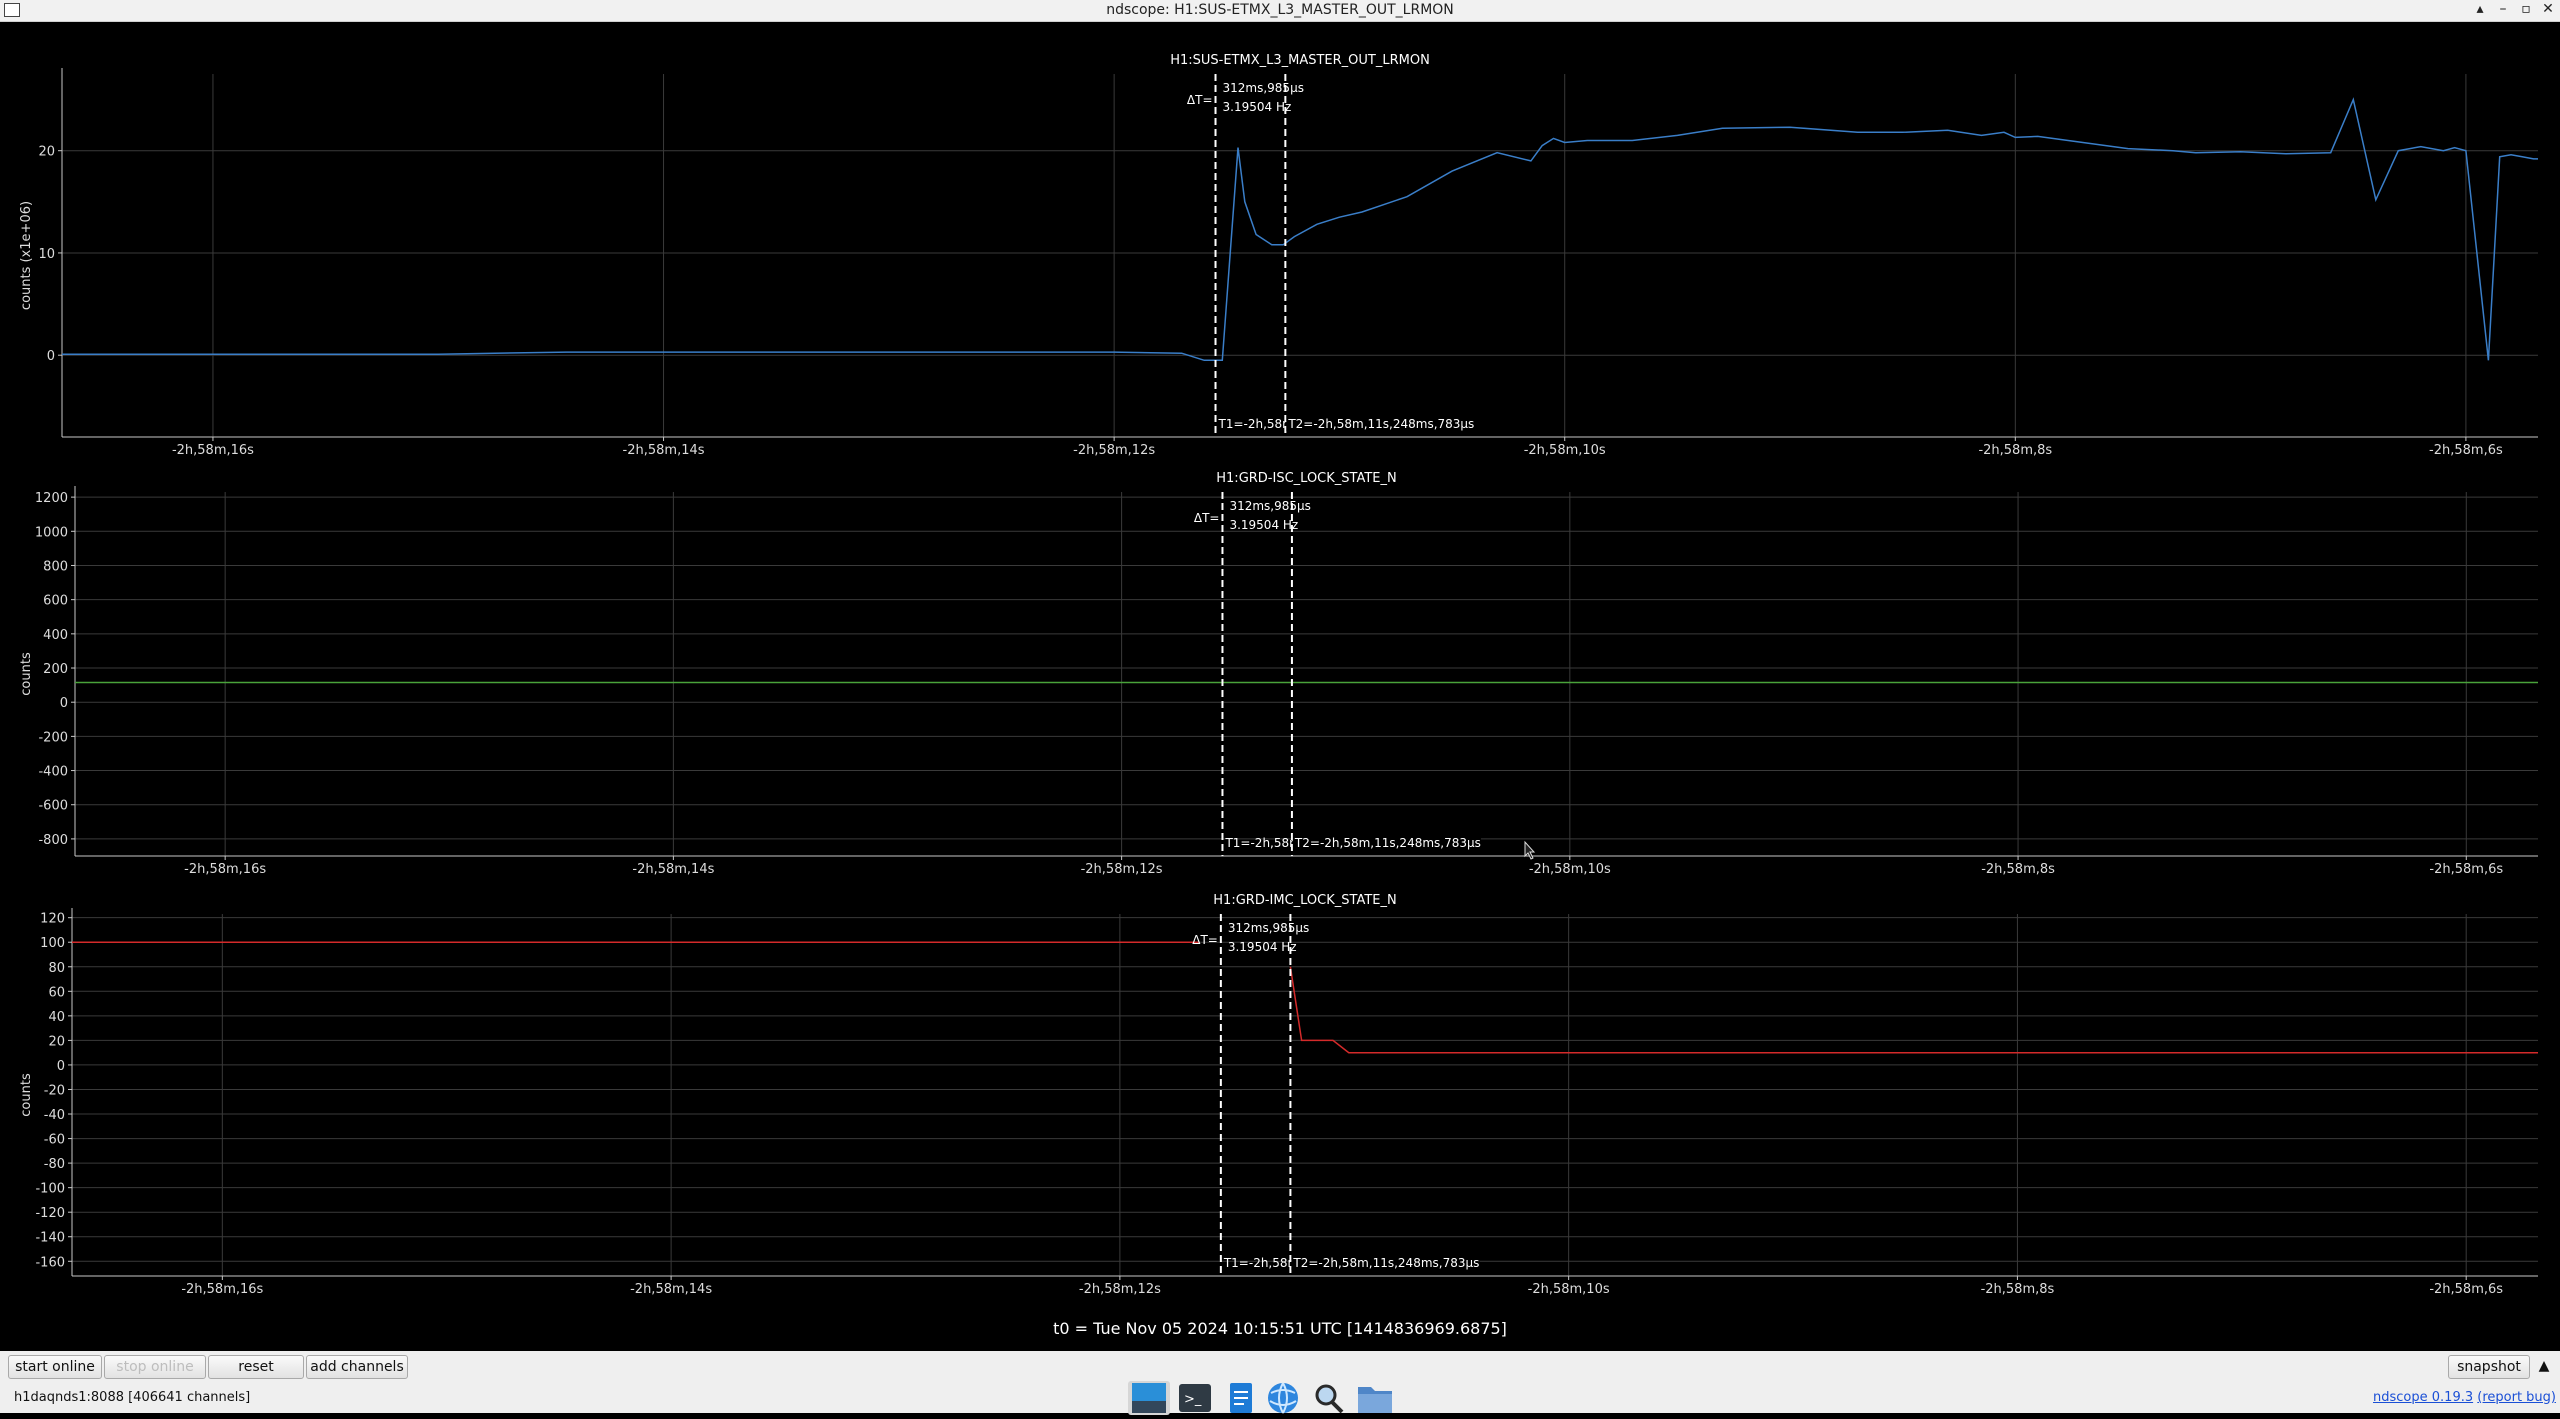  What do you see at coordinates (1329, 1398) in the screenshot?
I see `search-icon` at bounding box center [1329, 1398].